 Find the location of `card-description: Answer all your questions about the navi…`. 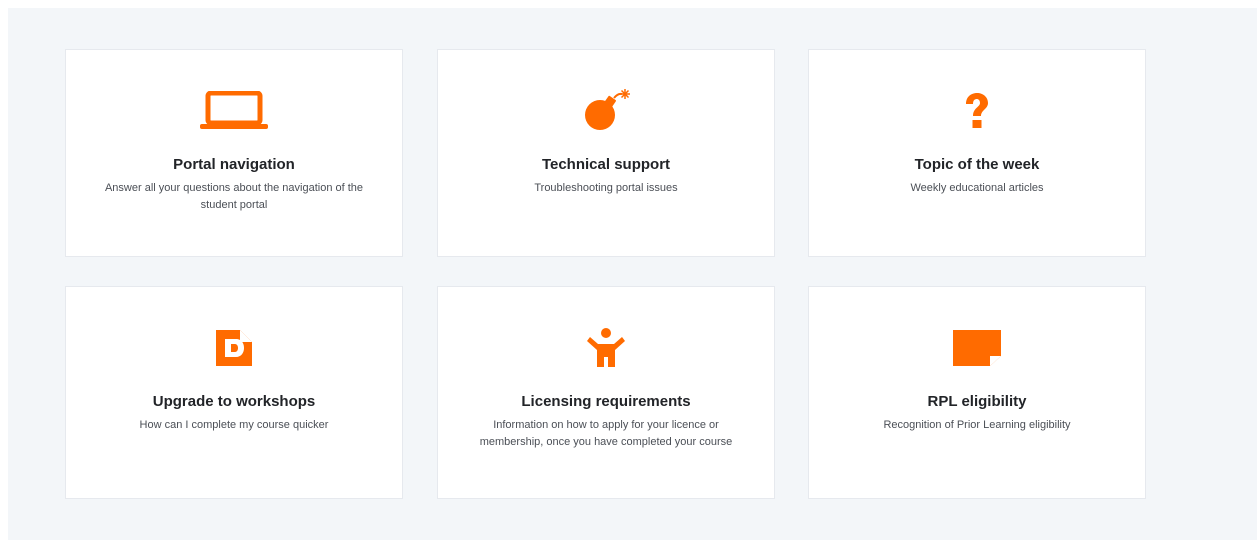

card-description: Answer all your questions about the navi… is located at coordinates (234, 196).